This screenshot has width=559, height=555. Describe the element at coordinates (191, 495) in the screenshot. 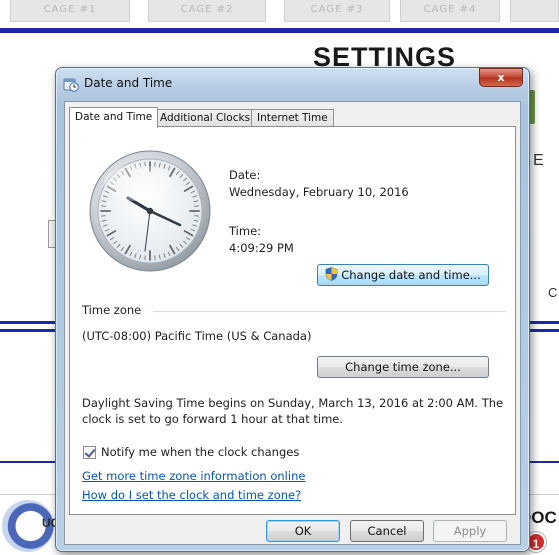

I see `set-clock-help-link: How do I set the clock and time zone?` at that location.